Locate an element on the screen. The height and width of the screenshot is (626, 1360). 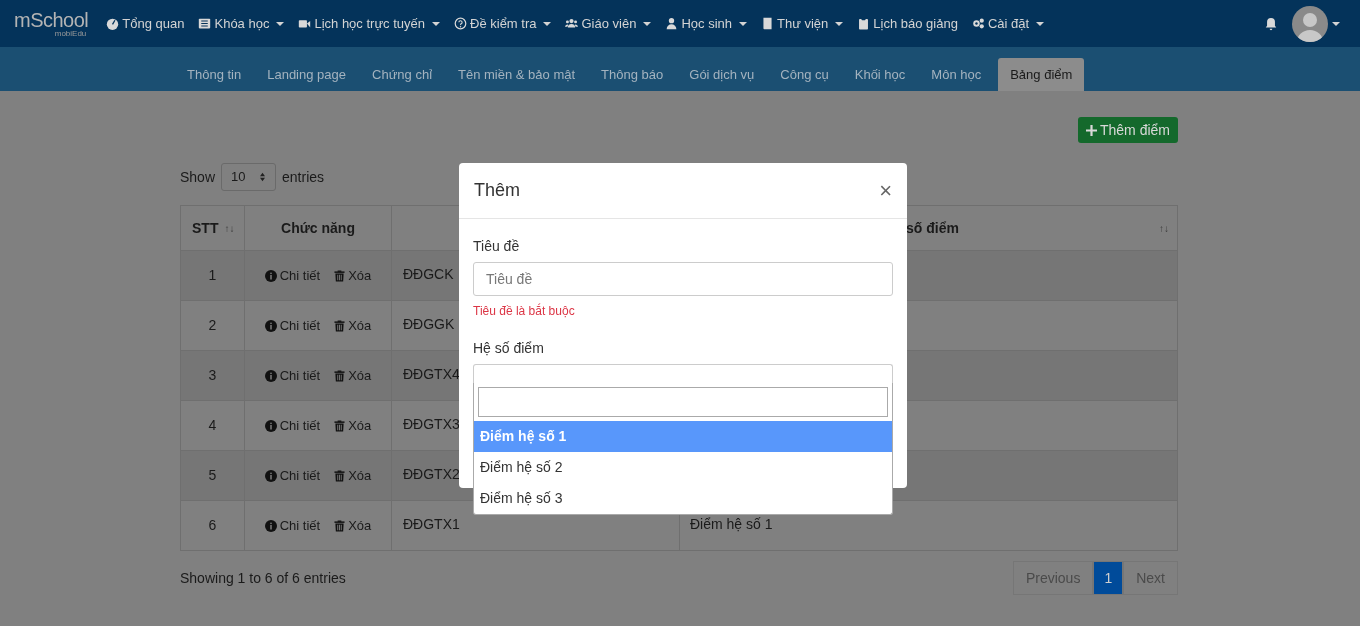
table-cell-text: 3 is located at coordinates (212, 375).